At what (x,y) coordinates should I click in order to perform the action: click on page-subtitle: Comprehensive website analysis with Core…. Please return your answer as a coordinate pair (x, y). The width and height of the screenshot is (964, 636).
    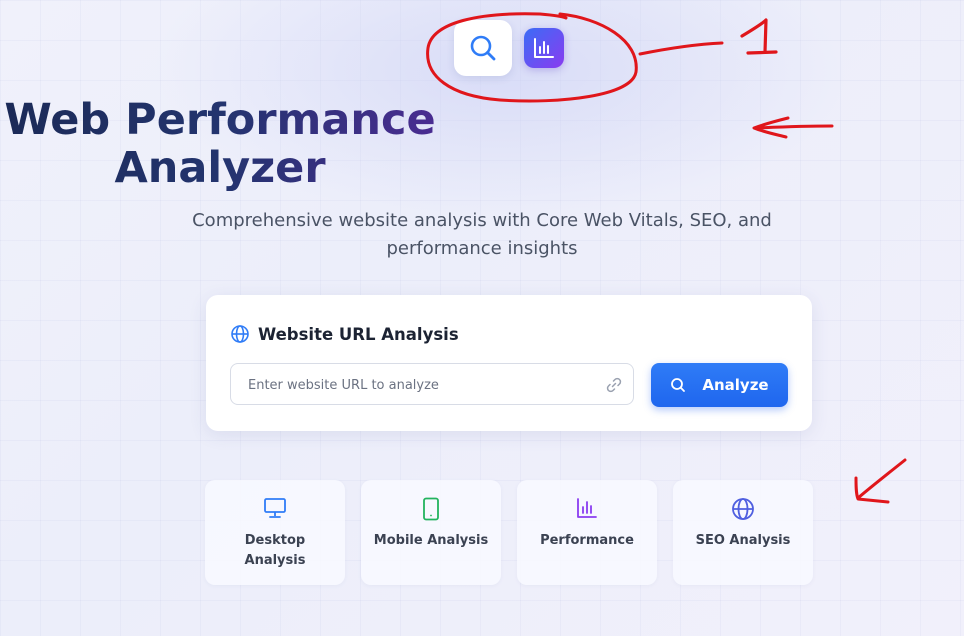
    Looking at the image, I should click on (482, 234).